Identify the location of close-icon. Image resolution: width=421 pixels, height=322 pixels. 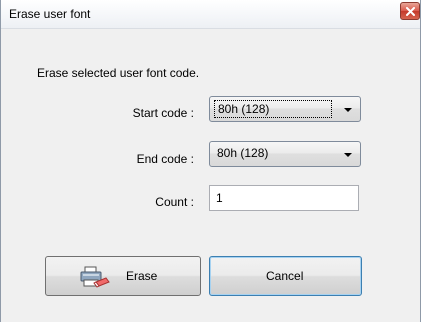
(410, 11).